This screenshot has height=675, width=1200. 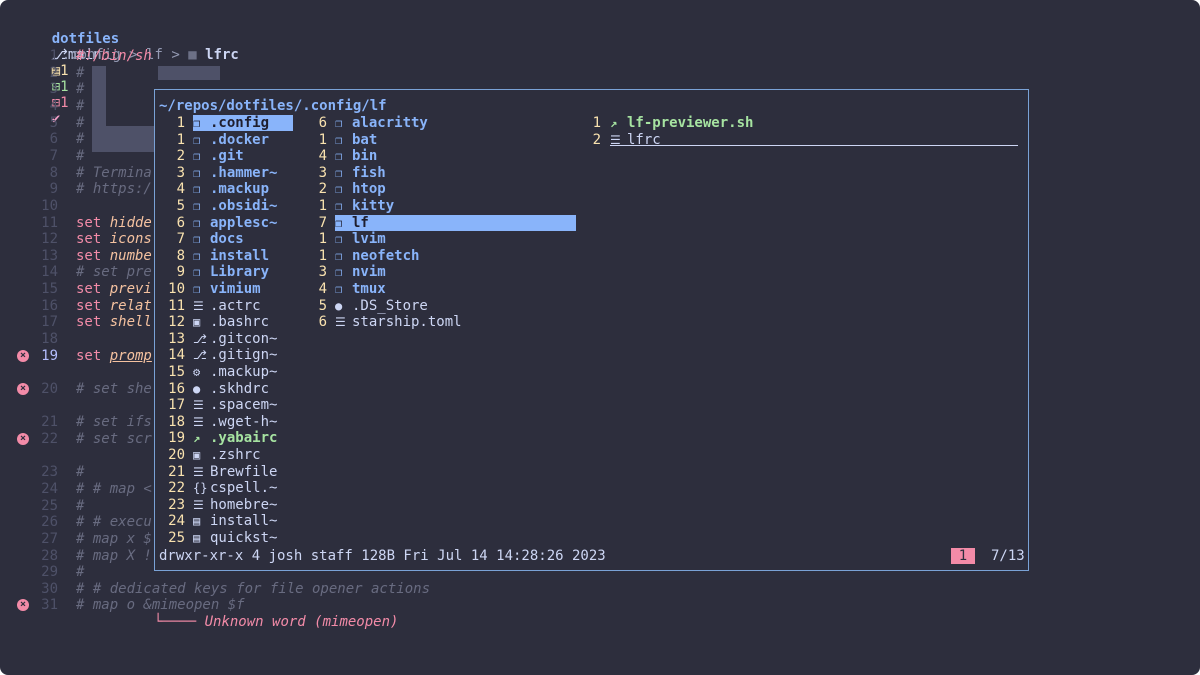 I want to click on folder-entry: ❐ .config, so click(x=243, y=123).